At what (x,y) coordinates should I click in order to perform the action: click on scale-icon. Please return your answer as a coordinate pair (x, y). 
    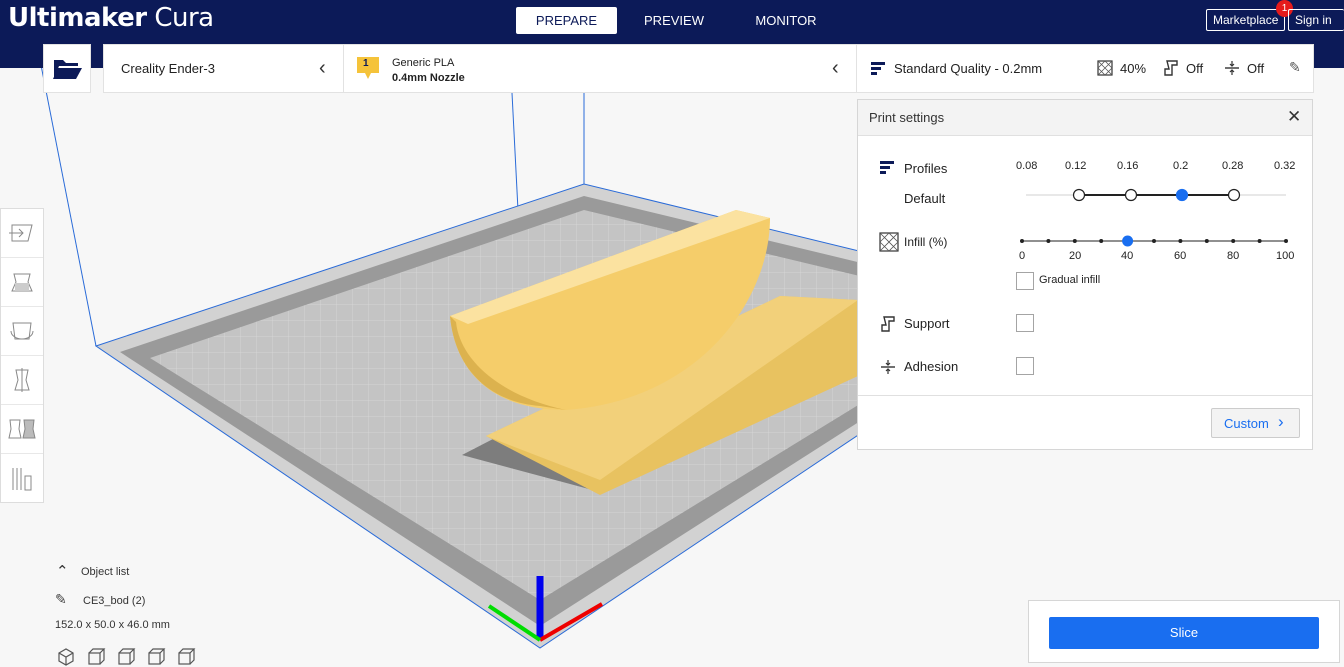
    Looking at the image, I should click on (22, 282).